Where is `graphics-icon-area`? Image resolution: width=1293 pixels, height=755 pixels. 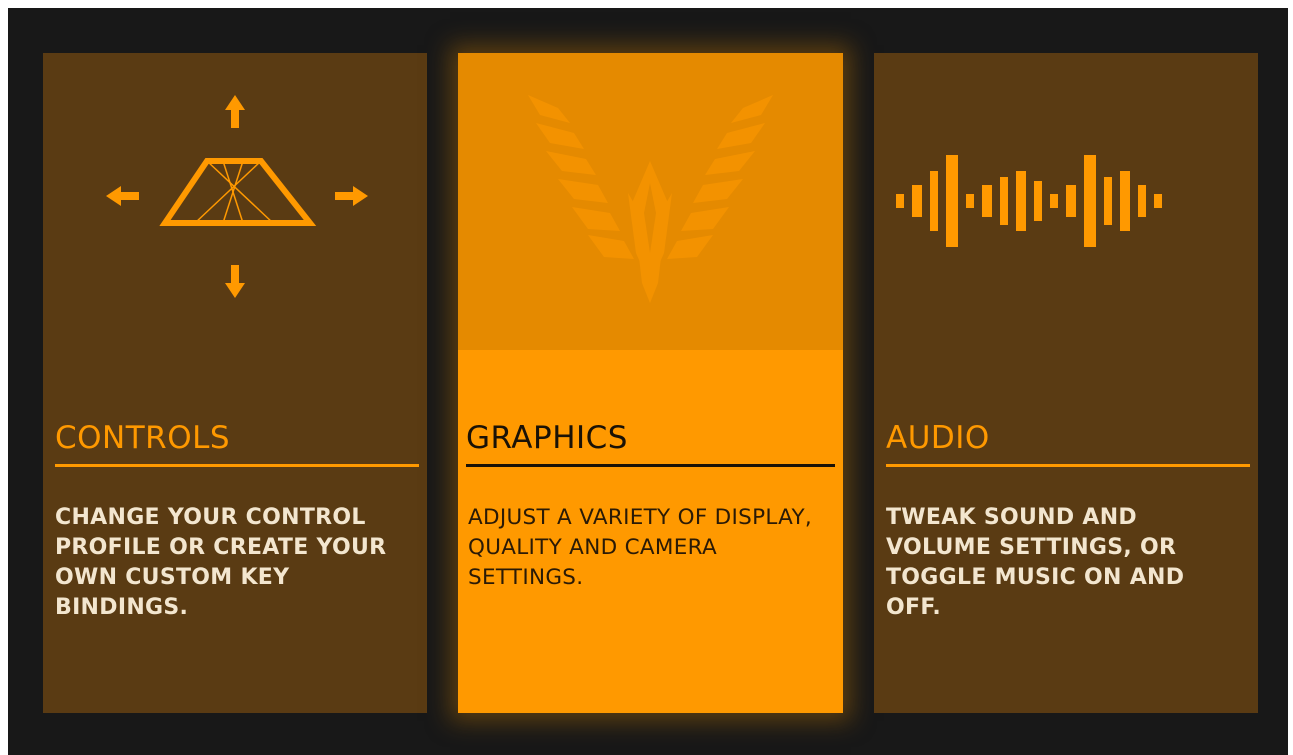
graphics-icon-area is located at coordinates (650, 201).